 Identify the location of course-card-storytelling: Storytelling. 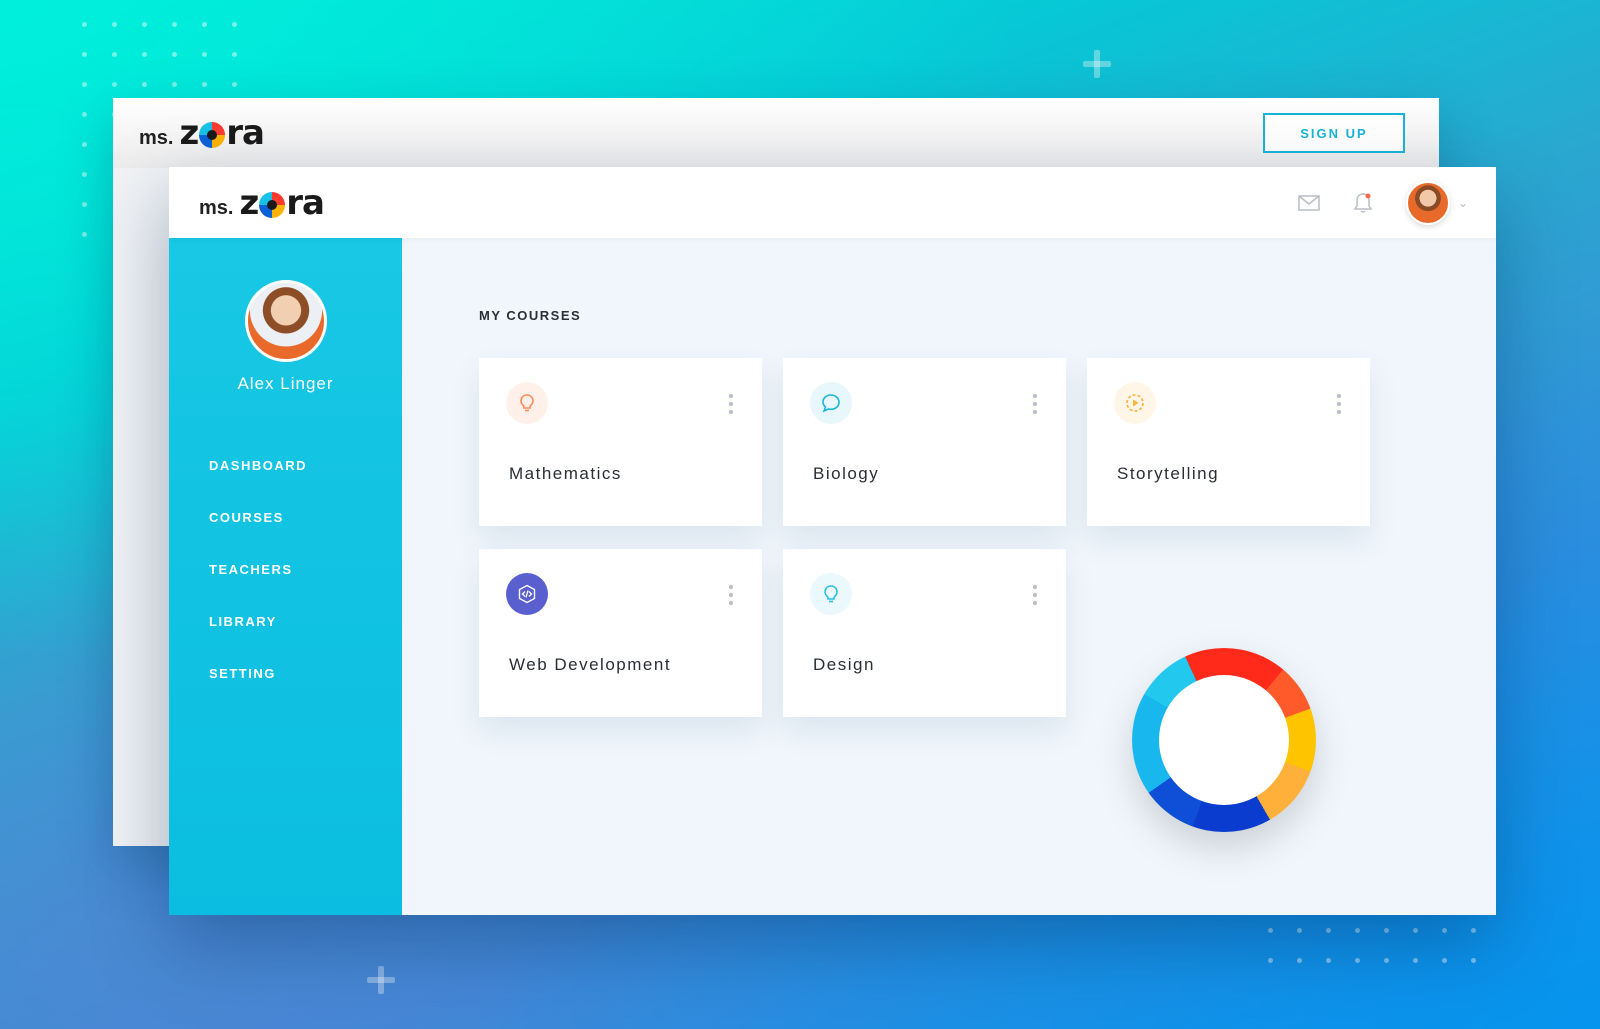
(1228, 442).